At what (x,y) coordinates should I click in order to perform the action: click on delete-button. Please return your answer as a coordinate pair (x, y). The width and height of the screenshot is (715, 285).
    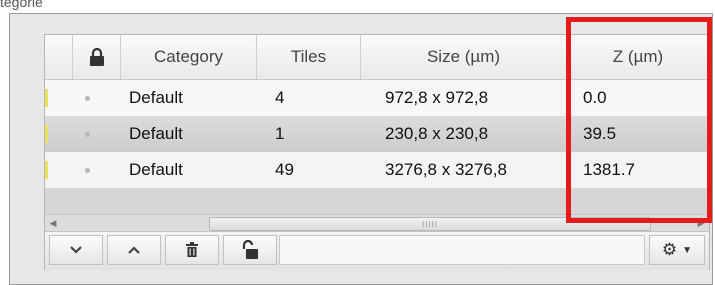
    Looking at the image, I should click on (192, 250).